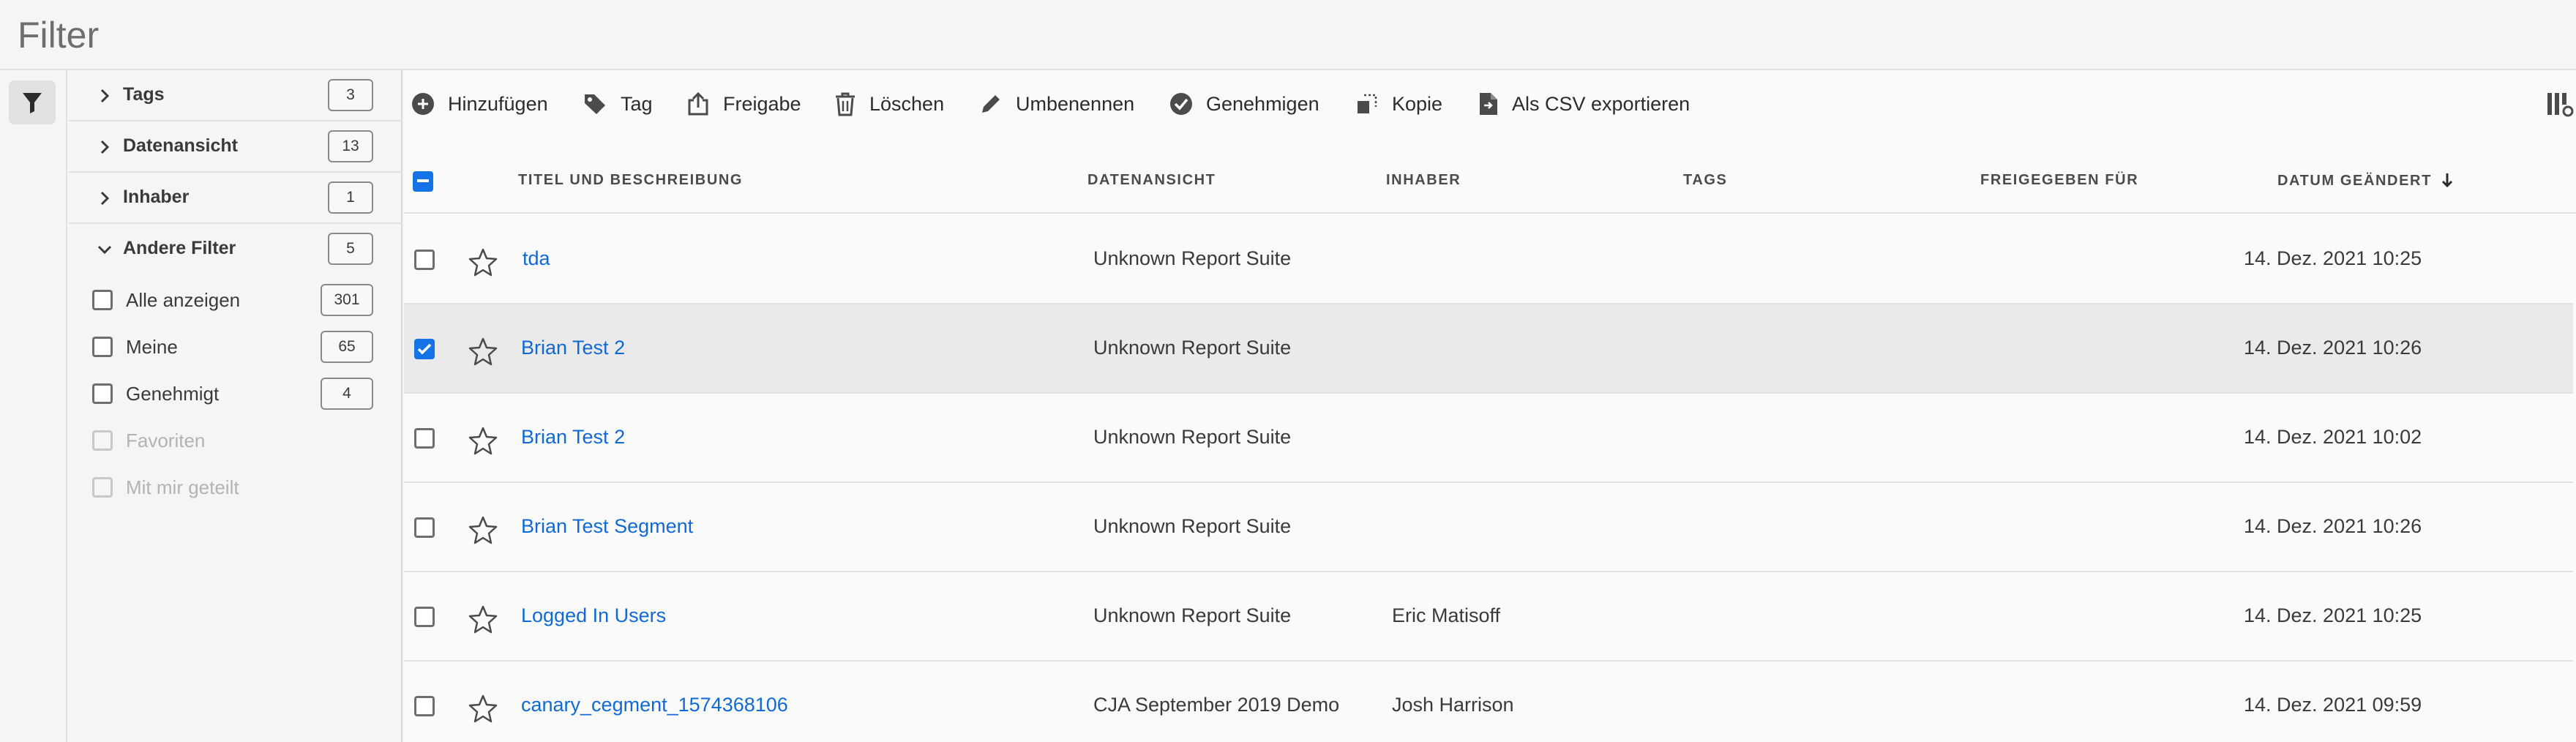 The width and height of the screenshot is (2576, 742). I want to click on column-header-owner: INHABER, so click(1423, 180).